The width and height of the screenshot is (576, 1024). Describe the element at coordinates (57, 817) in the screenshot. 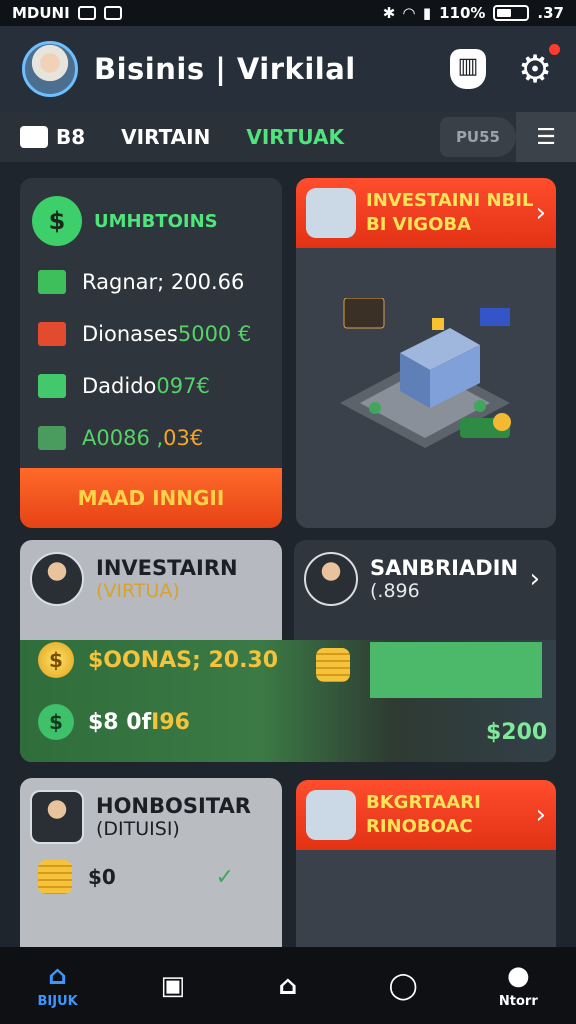

I see `phone-illustration-icon` at that location.